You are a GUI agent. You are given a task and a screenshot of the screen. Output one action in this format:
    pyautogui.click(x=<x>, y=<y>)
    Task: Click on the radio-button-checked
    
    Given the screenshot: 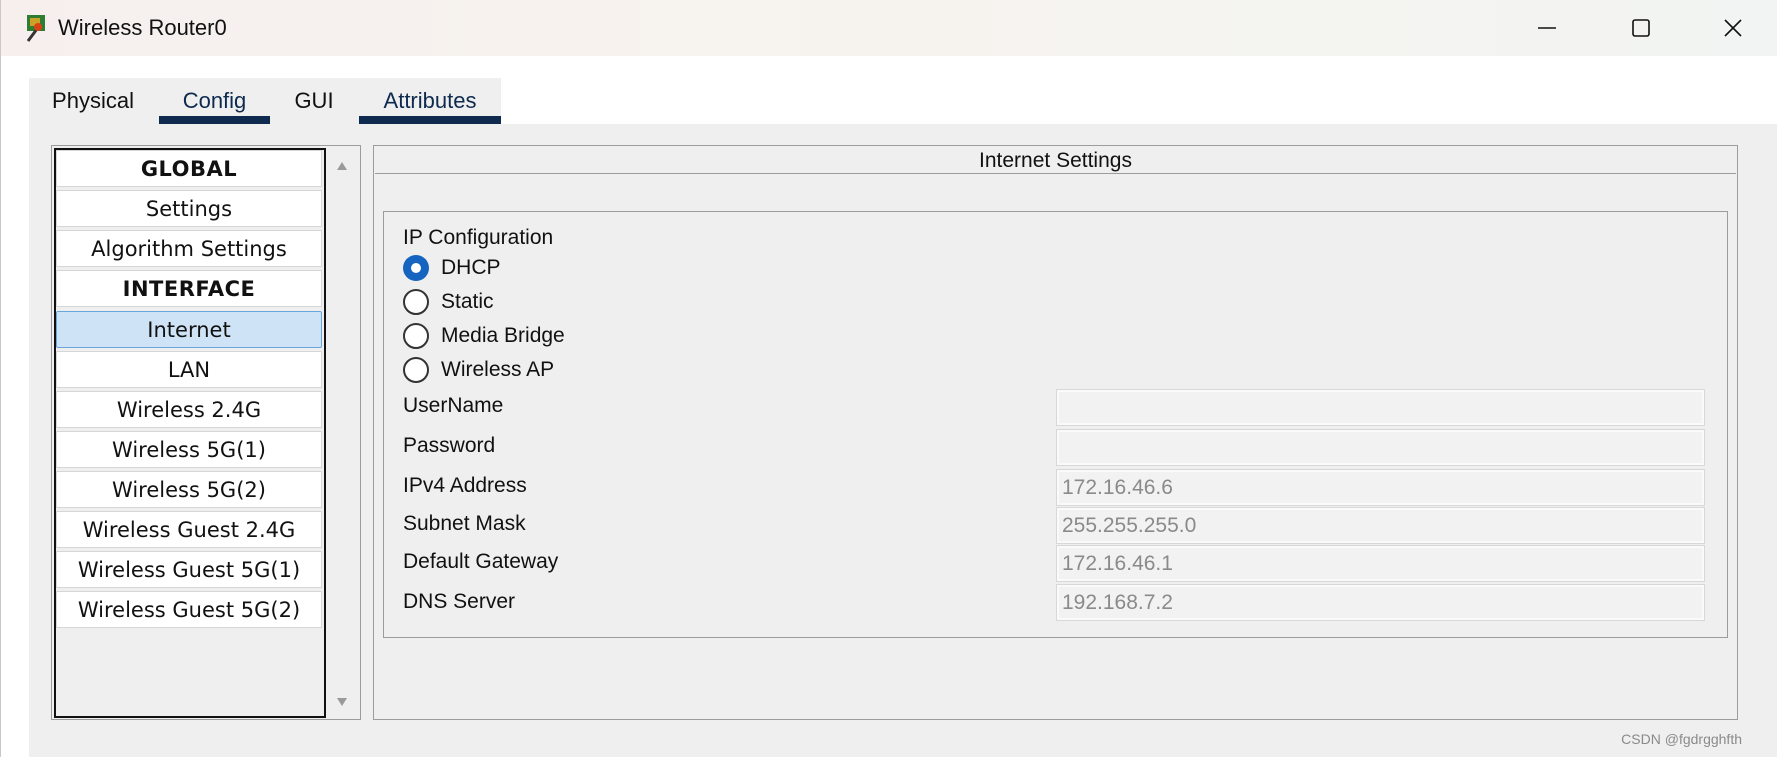 What is the action you would take?
    pyautogui.click(x=416, y=268)
    